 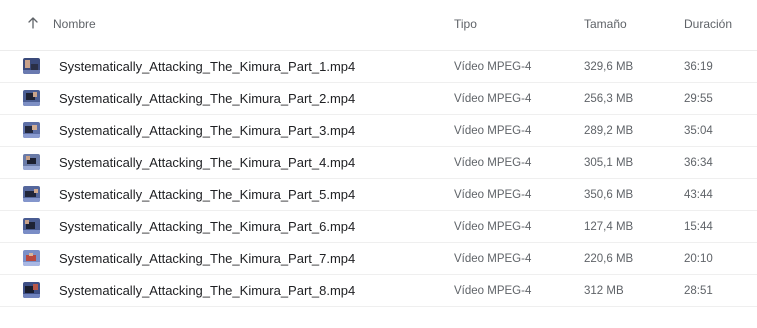 What do you see at coordinates (605, 24) in the screenshot?
I see `column-header-size: Tamaño` at bounding box center [605, 24].